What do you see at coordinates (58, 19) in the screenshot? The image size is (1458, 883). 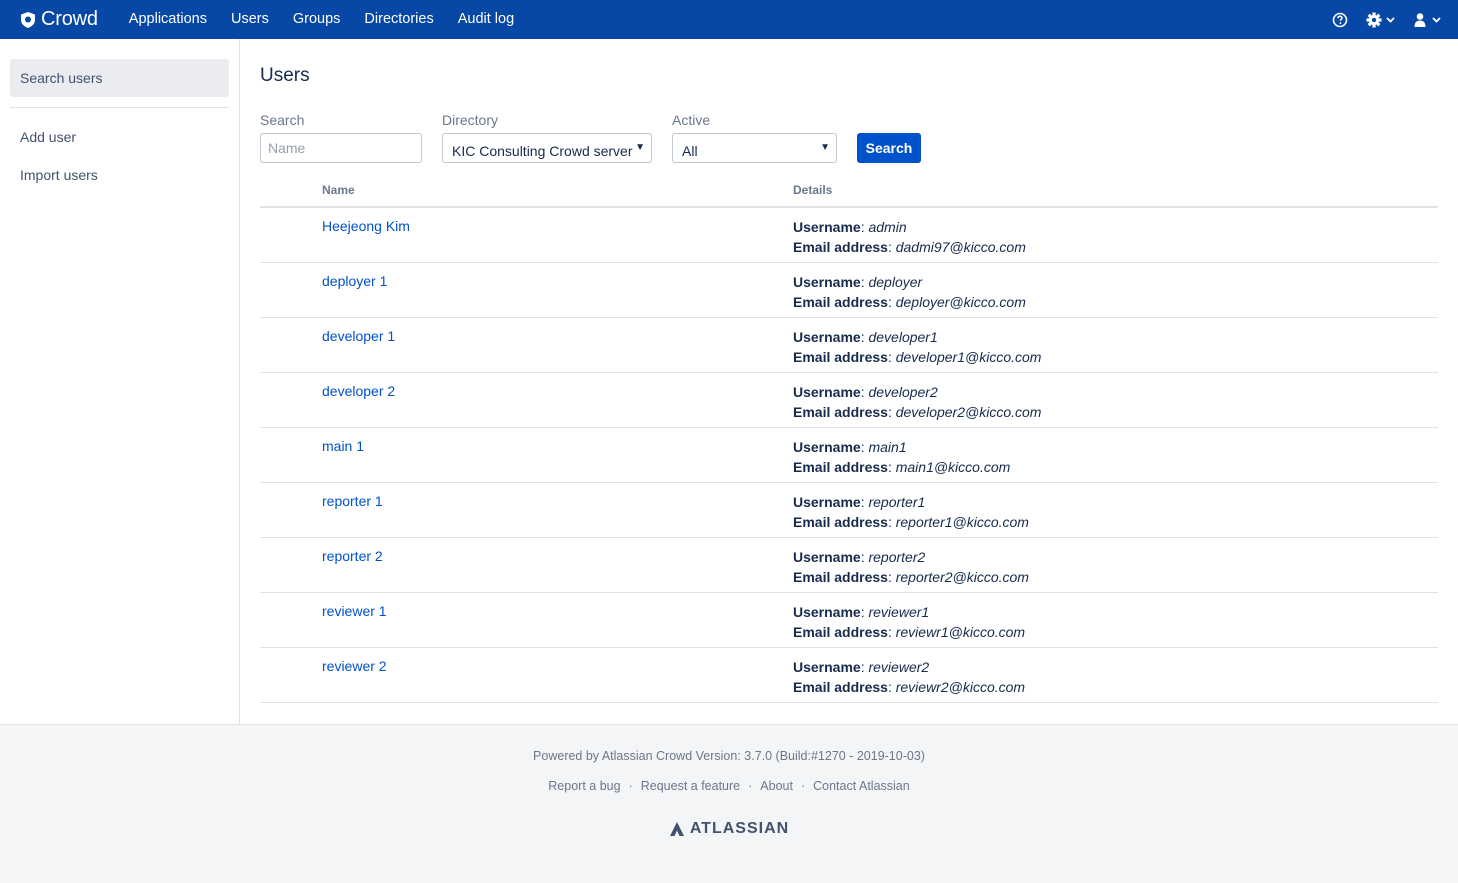 I see `crowd-logo: Crowd` at bounding box center [58, 19].